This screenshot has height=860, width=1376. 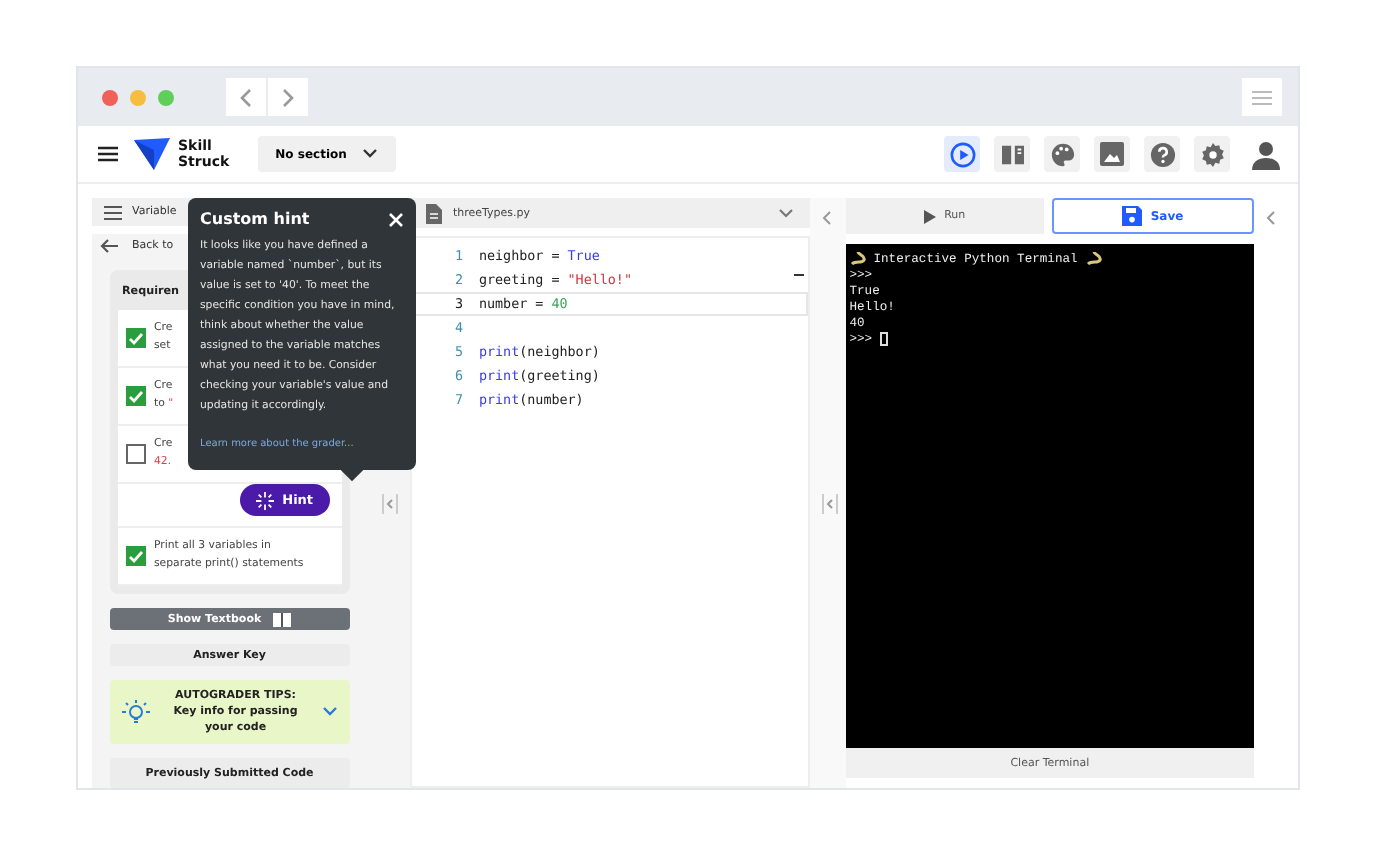 I want to click on popup-title: Custom hint, so click(x=255, y=219).